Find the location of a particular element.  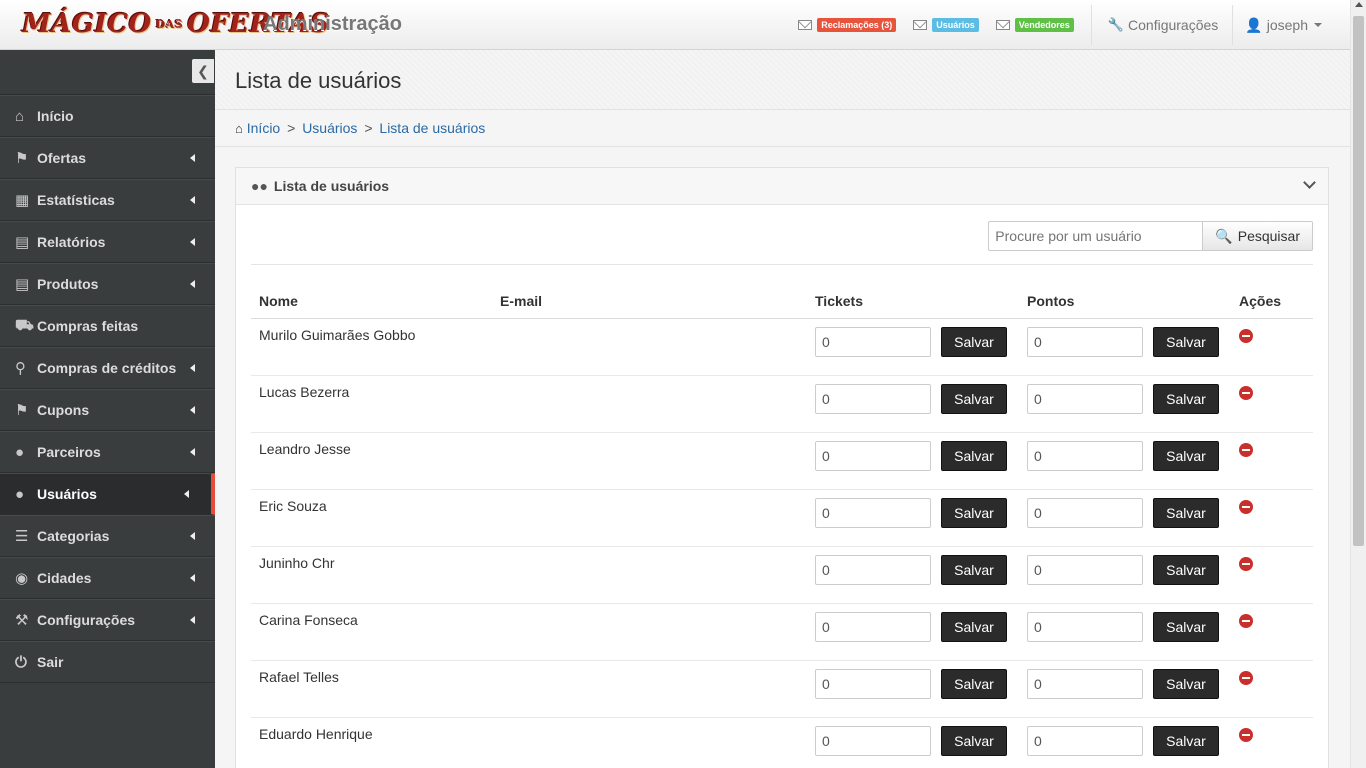

sidebar-item-ofertas: ⚑ Ofertas is located at coordinates (107, 158).